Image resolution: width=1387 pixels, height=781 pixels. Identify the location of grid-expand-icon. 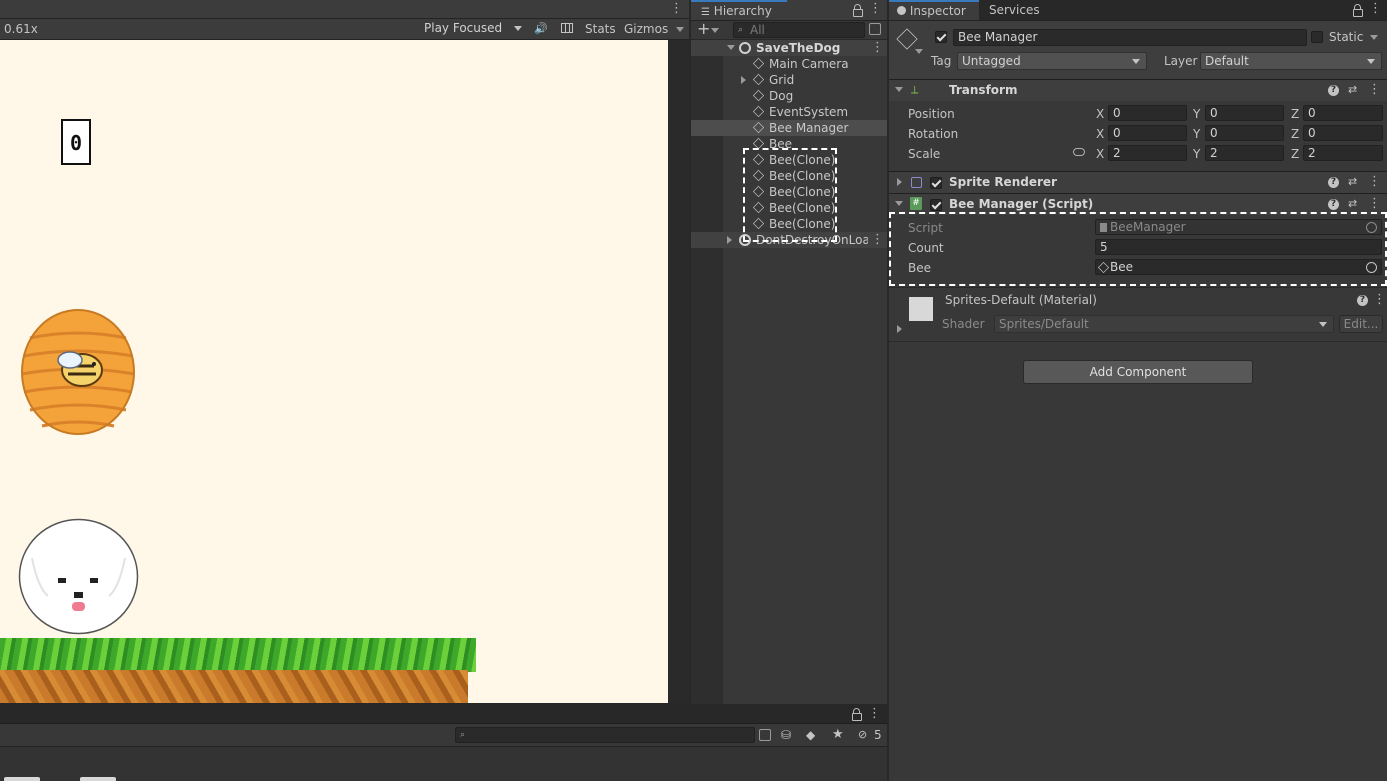
(743, 80).